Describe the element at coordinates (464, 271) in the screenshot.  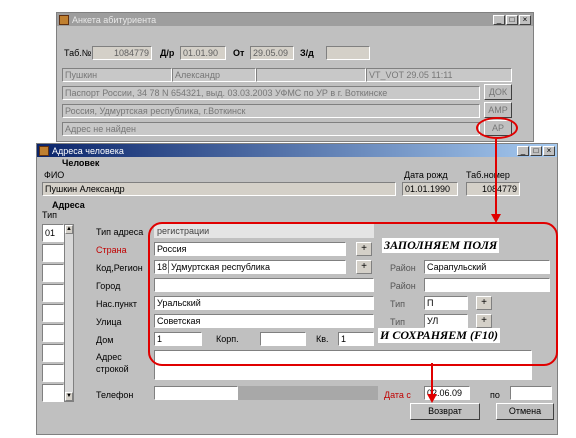
I see `annotation-arrows` at that location.